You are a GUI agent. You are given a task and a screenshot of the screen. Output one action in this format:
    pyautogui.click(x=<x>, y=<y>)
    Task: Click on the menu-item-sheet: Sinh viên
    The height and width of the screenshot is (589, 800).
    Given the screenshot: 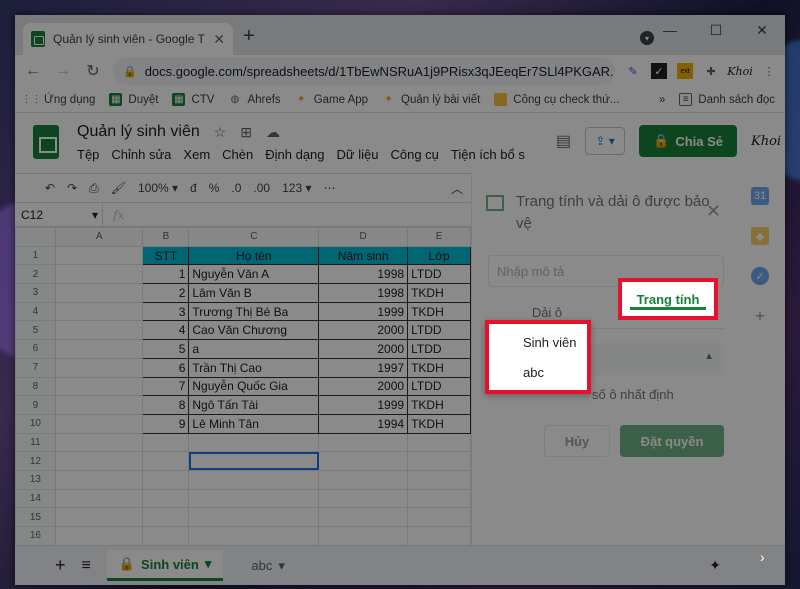 What is the action you would take?
    pyautogui.click(x=538, y=342)
    